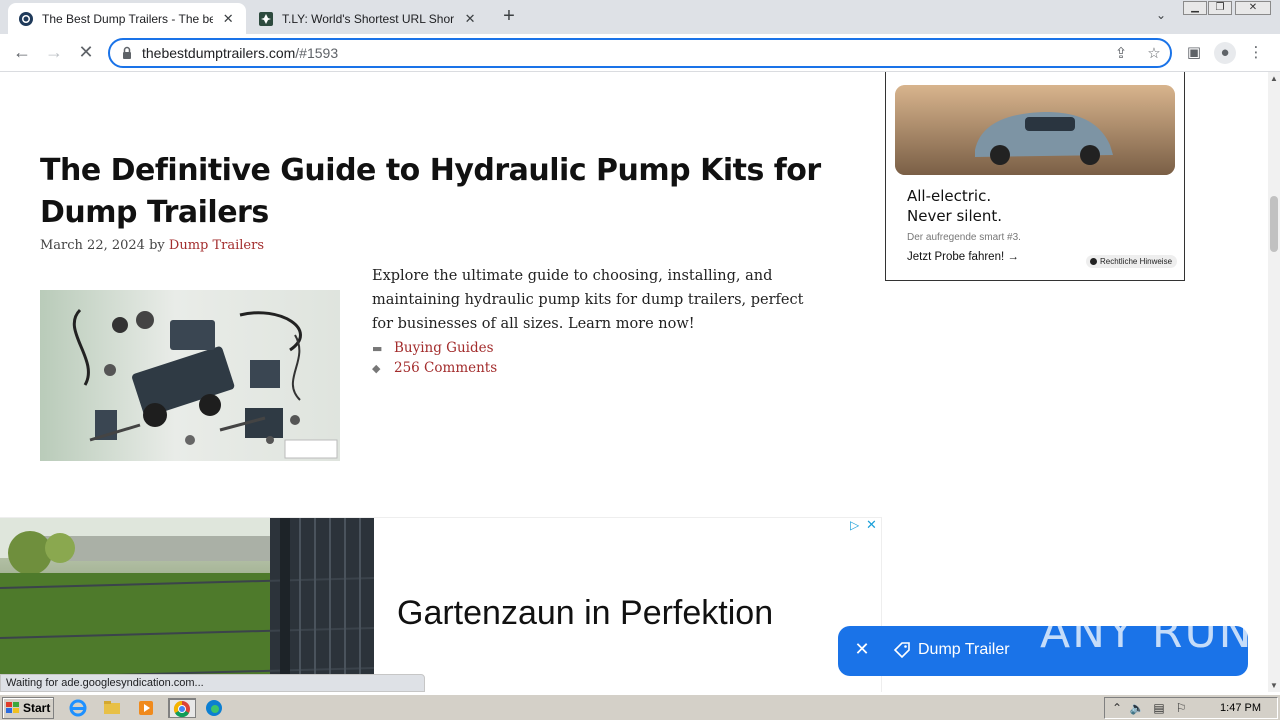 This screenshot has height=724, width=1280. I want to click on tab-title: T.LY: World's Shortest URL Shortene, so click(368, 18).